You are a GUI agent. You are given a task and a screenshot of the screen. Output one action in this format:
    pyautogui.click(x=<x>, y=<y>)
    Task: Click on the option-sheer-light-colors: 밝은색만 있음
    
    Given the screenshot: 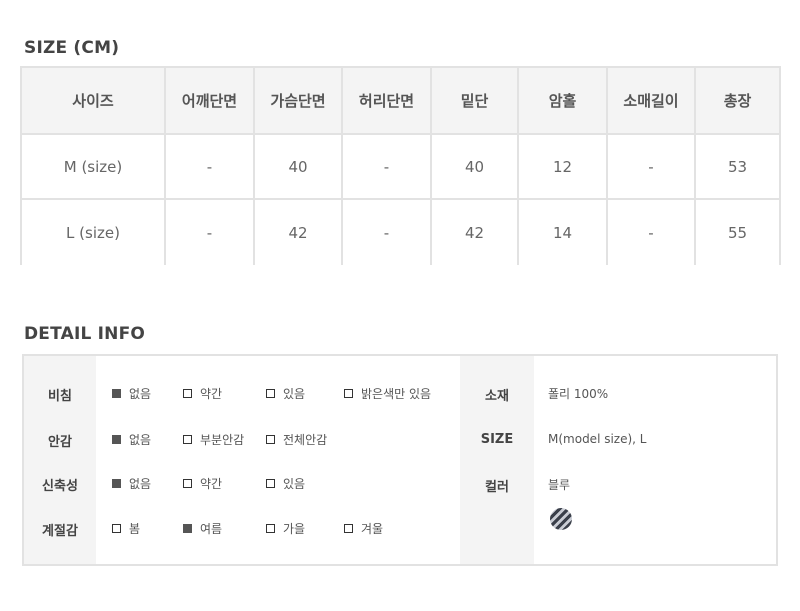 What is the action you would take?
    pyautogui.click(x=387, y=393)
    